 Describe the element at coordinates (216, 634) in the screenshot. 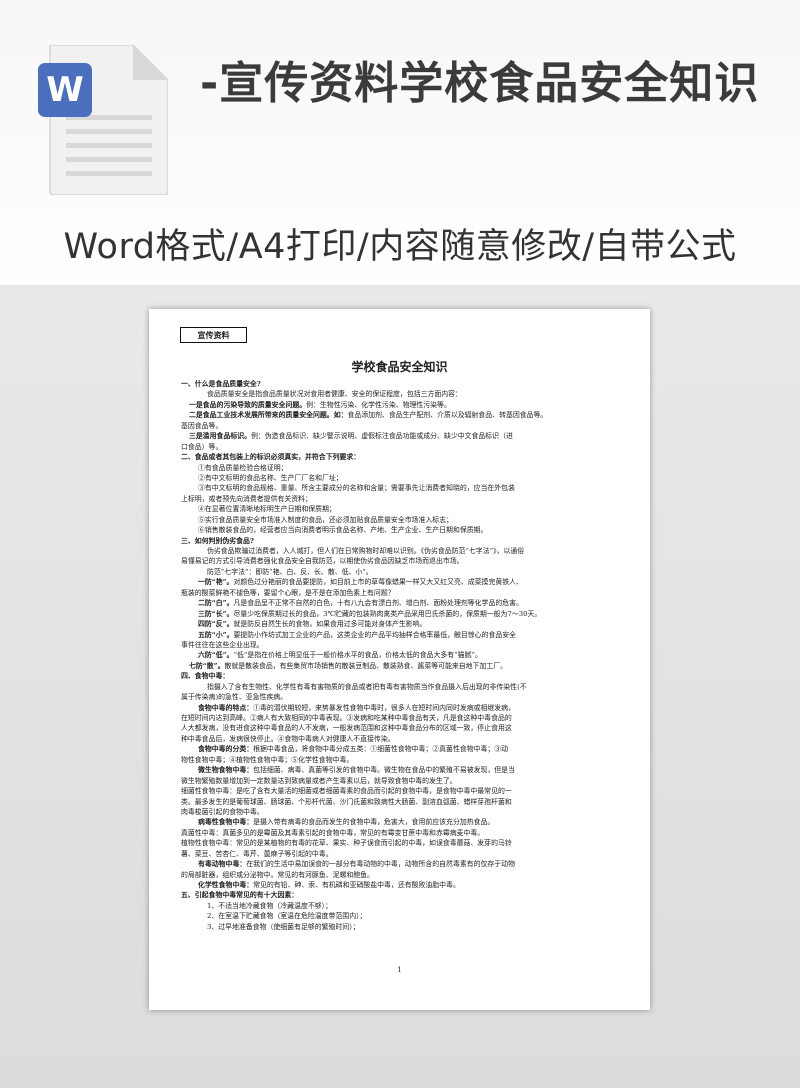

I see `bold-lead: 五防“小”。` at that location.